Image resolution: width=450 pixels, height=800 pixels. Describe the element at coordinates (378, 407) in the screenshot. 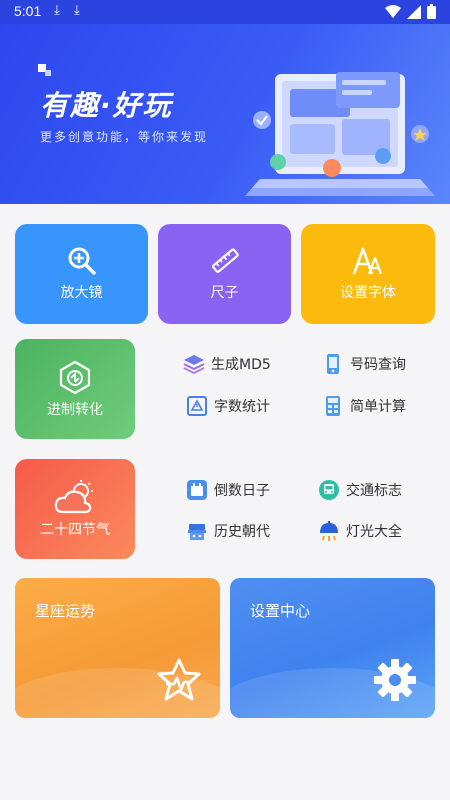

I see `calculator-label: 简单计算` at that location.